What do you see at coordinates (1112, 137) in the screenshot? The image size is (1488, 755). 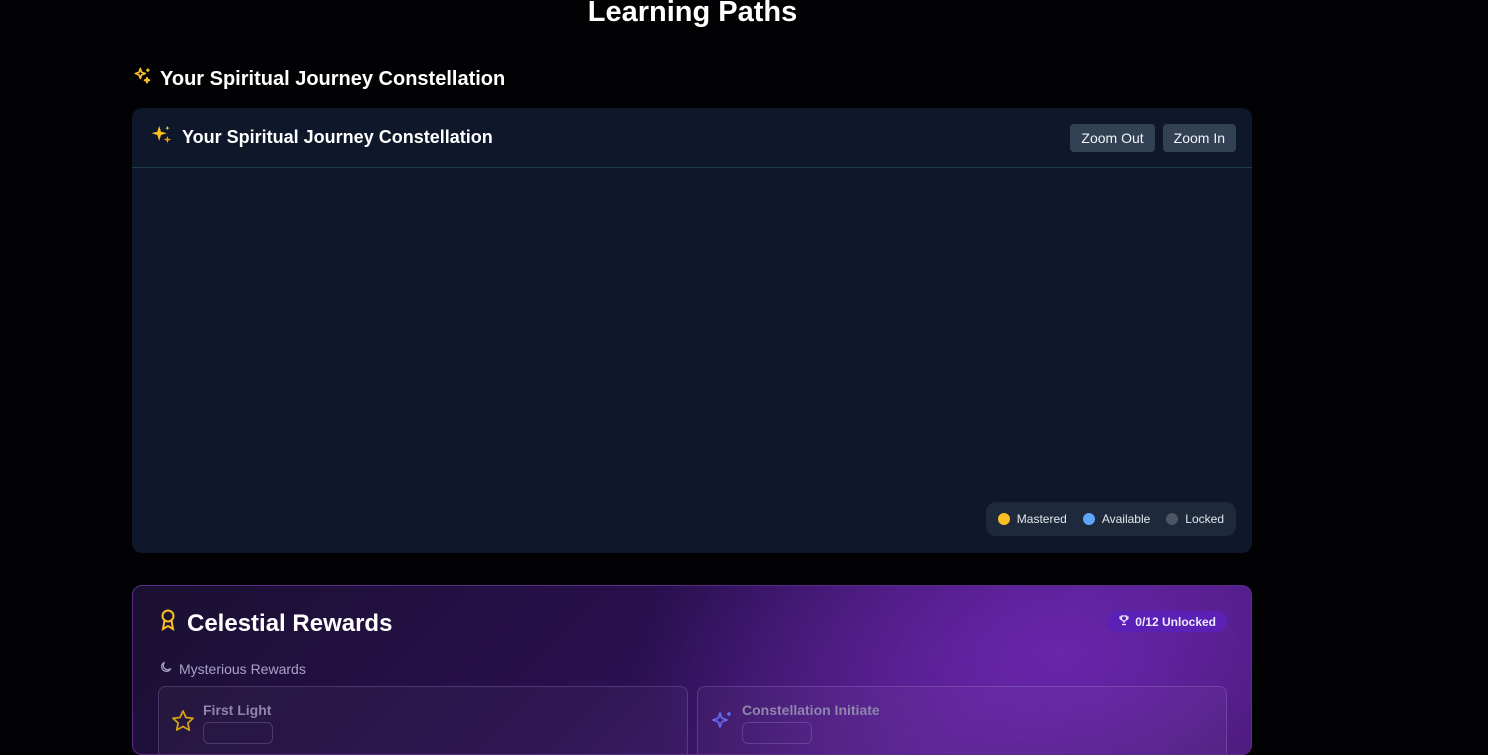 I see `zoom-out-button: Zoom Out` at bounding box center [1112, 137].